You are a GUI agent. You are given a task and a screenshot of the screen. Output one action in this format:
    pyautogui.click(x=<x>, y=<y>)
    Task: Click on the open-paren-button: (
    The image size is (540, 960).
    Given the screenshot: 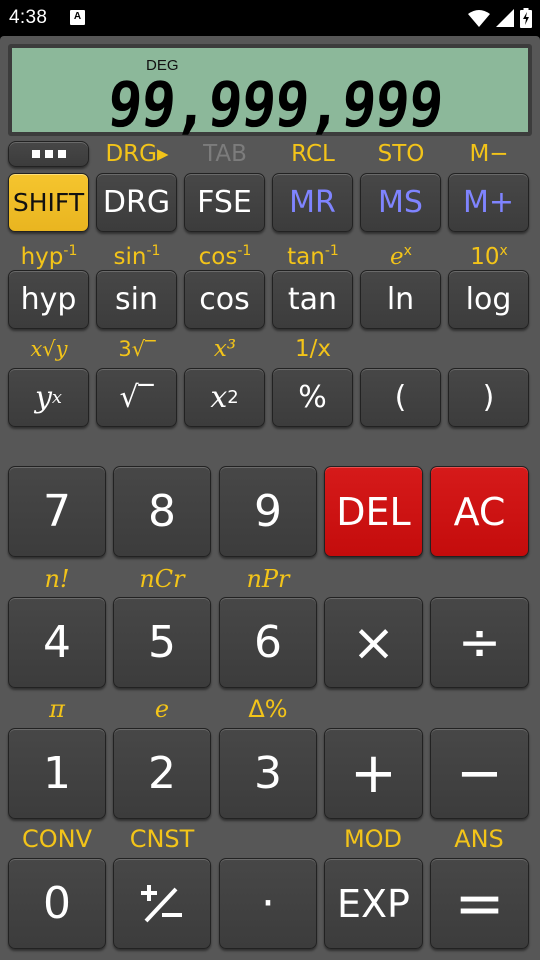 What is the action you would take?
    pyautogui.click(x=400, y=397)
    